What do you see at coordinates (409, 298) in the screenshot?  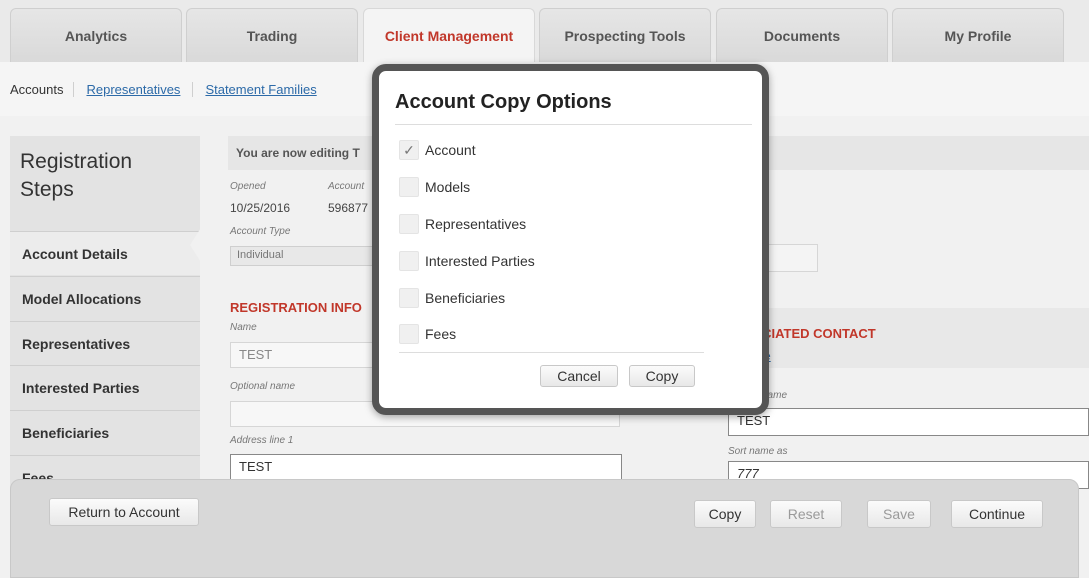 I see `checkbox-beneficiaries` at bounding box center [409, 298].